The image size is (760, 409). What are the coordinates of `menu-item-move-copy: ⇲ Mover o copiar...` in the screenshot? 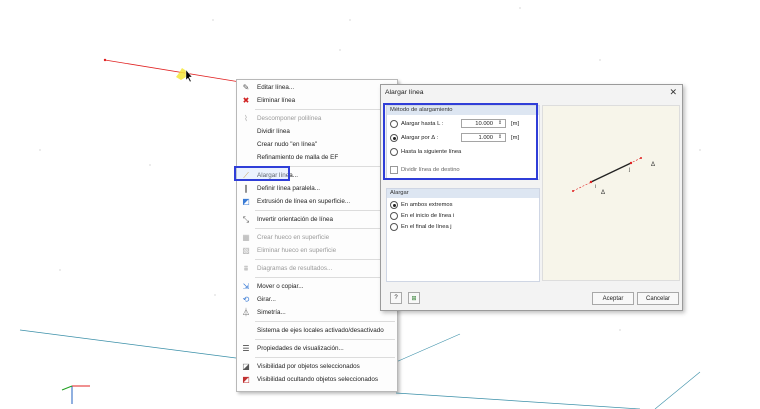 It's located at (317, 286).